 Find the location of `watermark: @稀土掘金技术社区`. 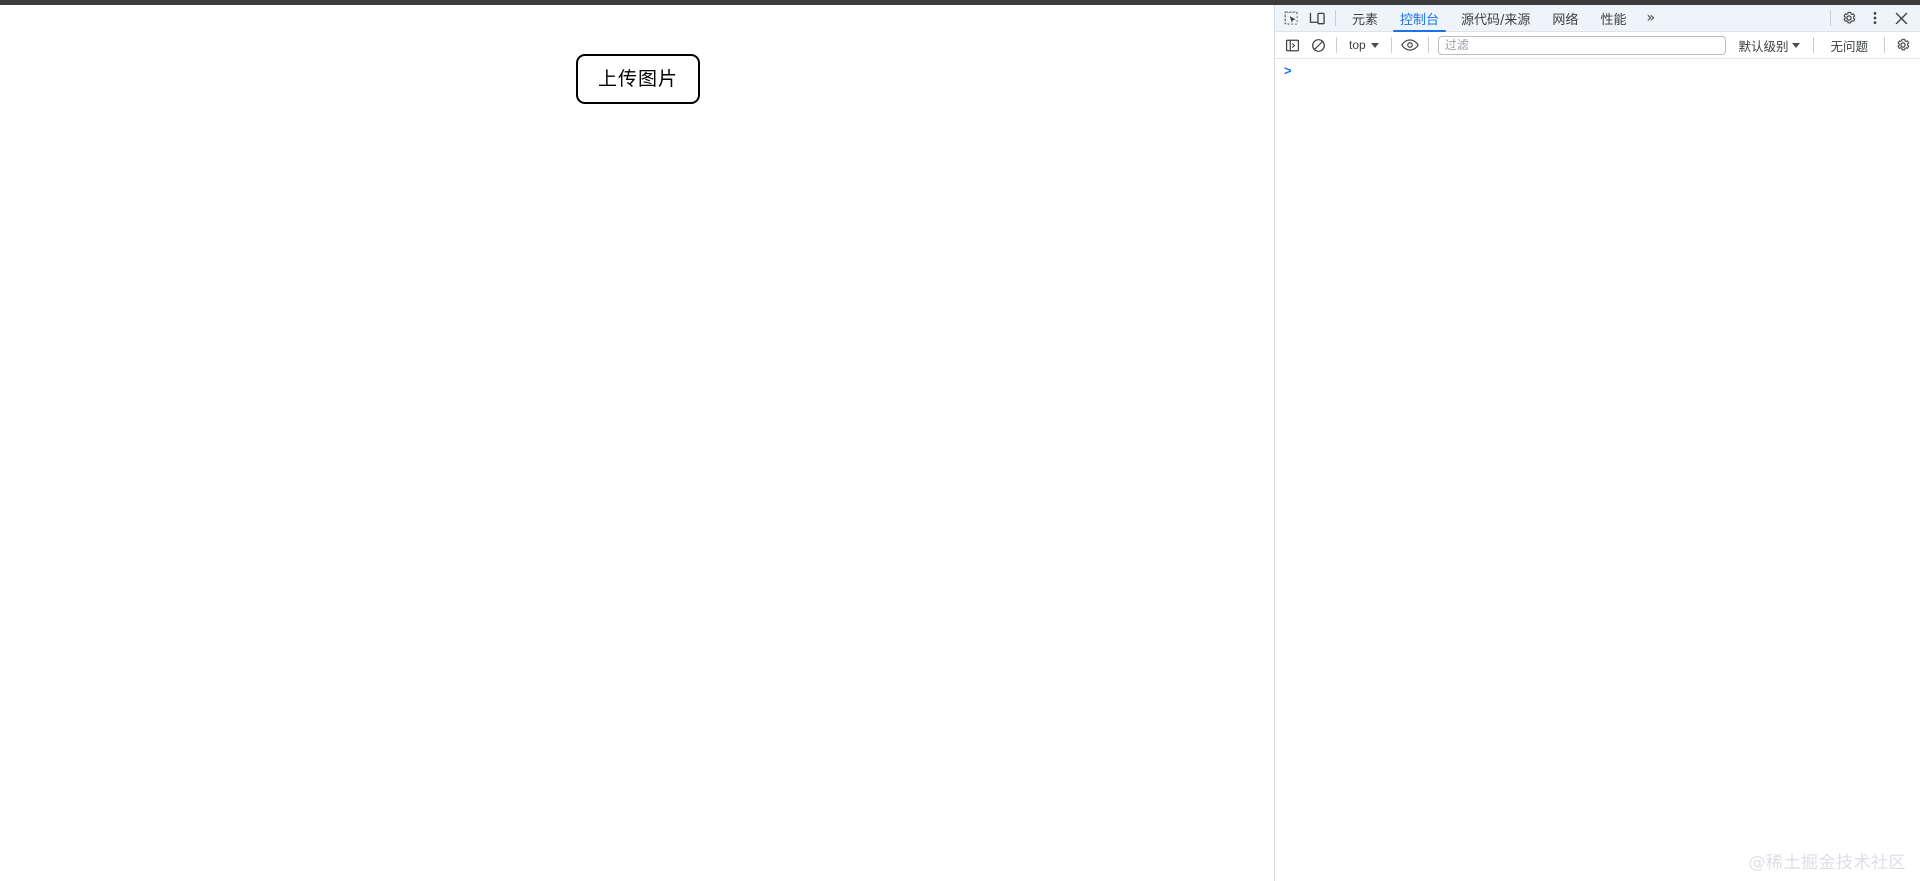

watermark: @稀土掘金技术社区 is located at coordinates (1827, 863).